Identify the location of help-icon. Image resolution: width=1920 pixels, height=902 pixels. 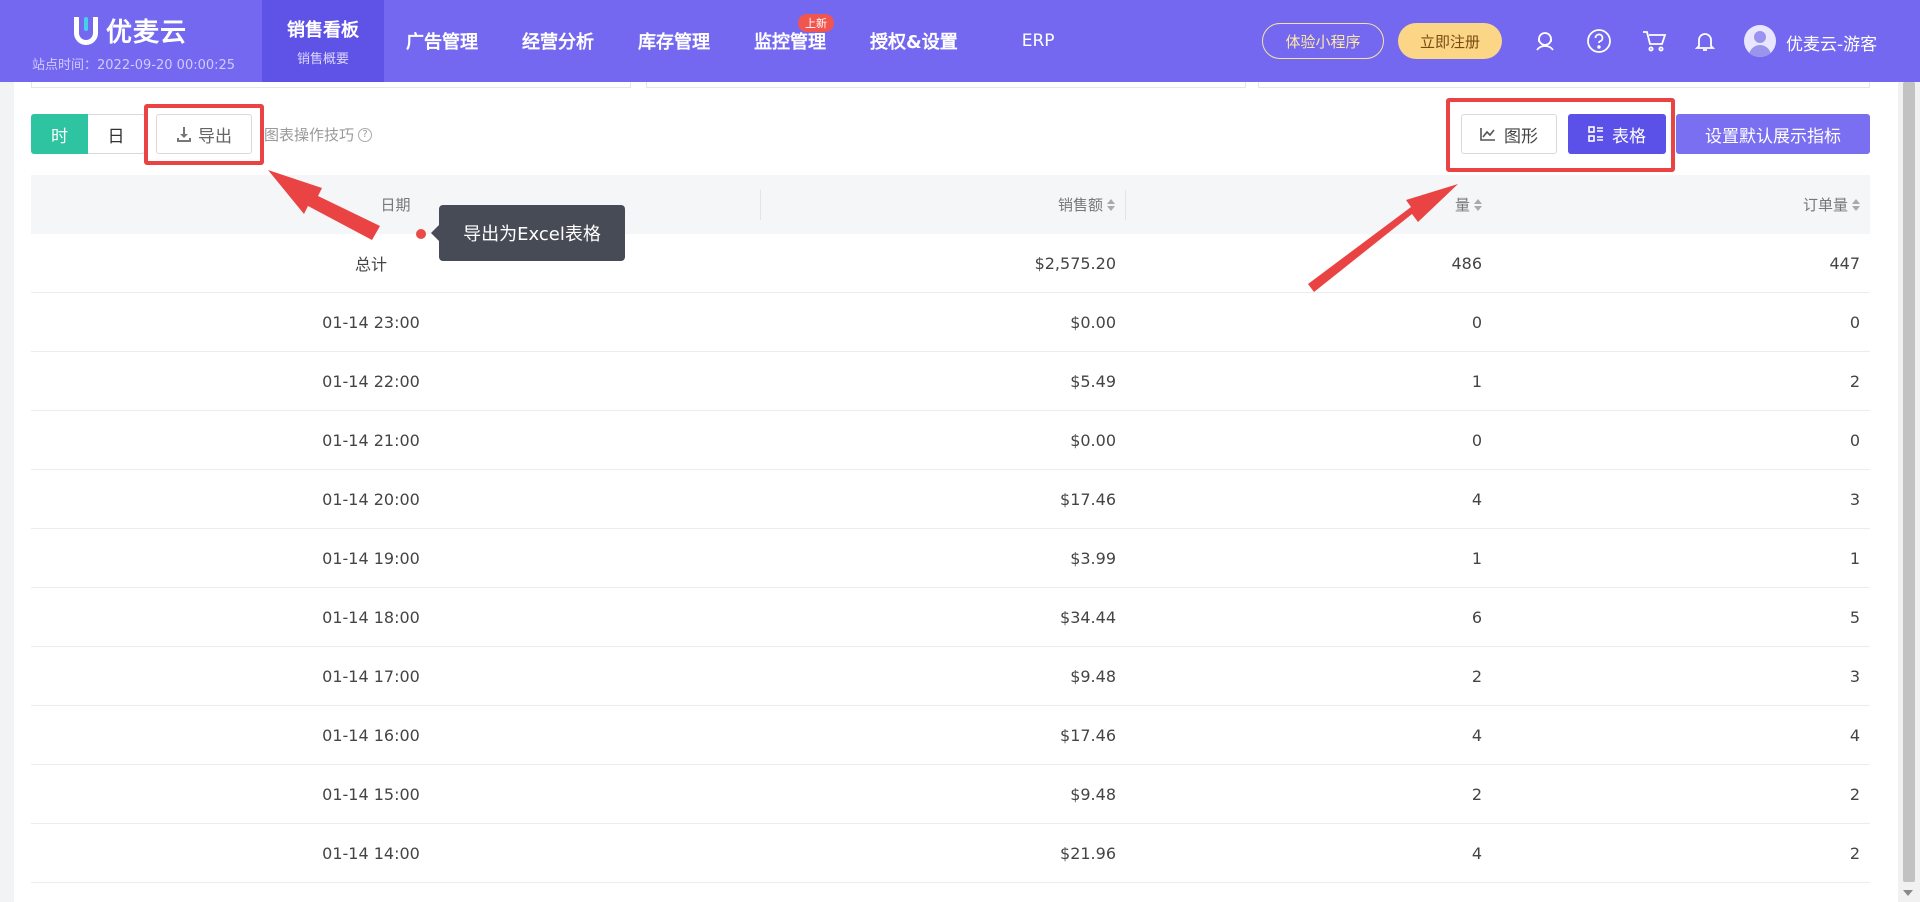
(1599, 41).